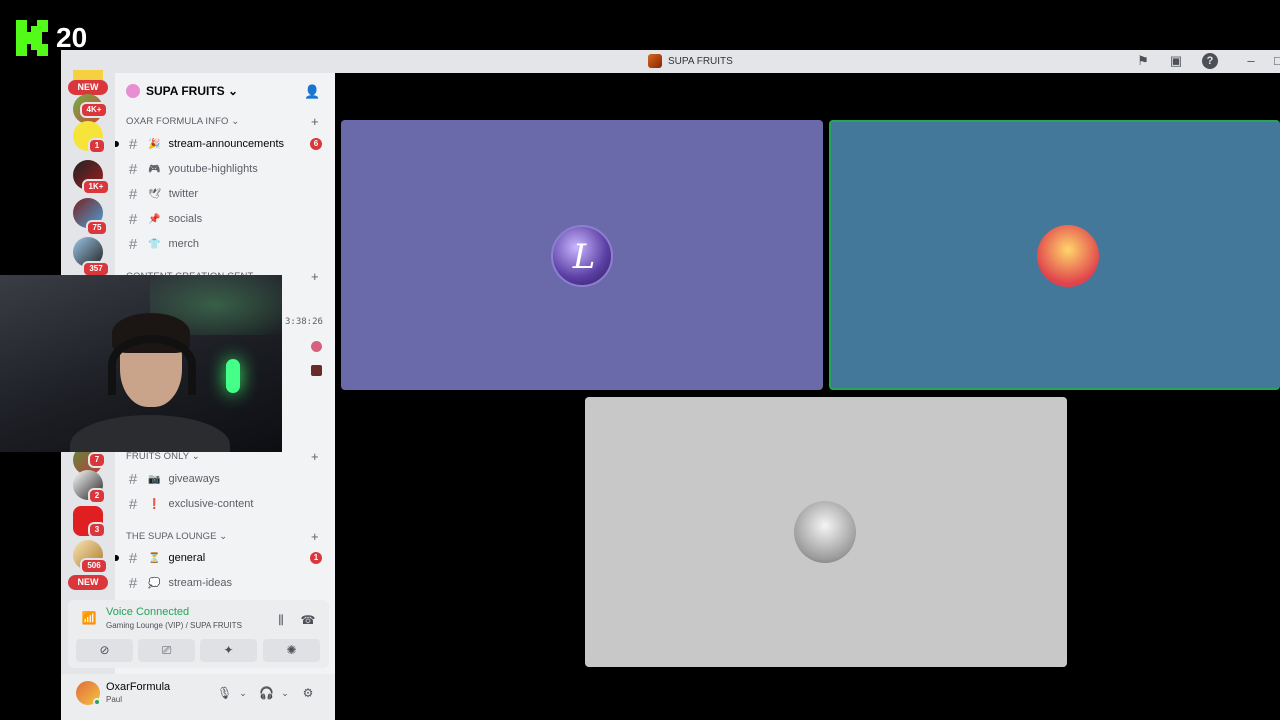  What do you see at coordinates (114, 699) in the screenshot?
I see `user-status-text: Paul` at bounding box center [114, 699].